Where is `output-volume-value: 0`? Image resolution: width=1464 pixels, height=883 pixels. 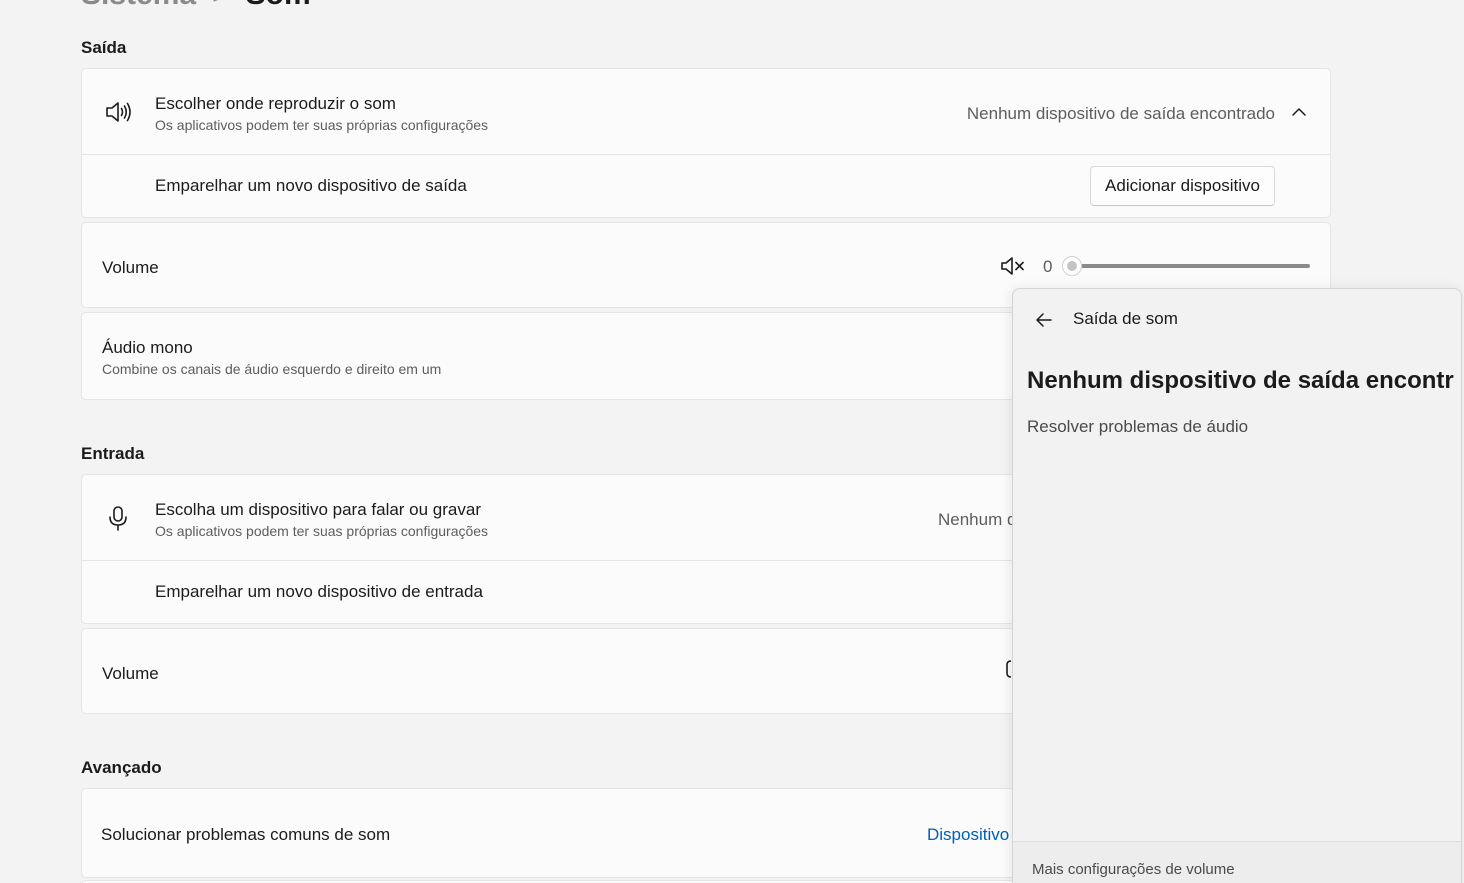
output-volume-value: 0 is located at coordinates (1048, 266).